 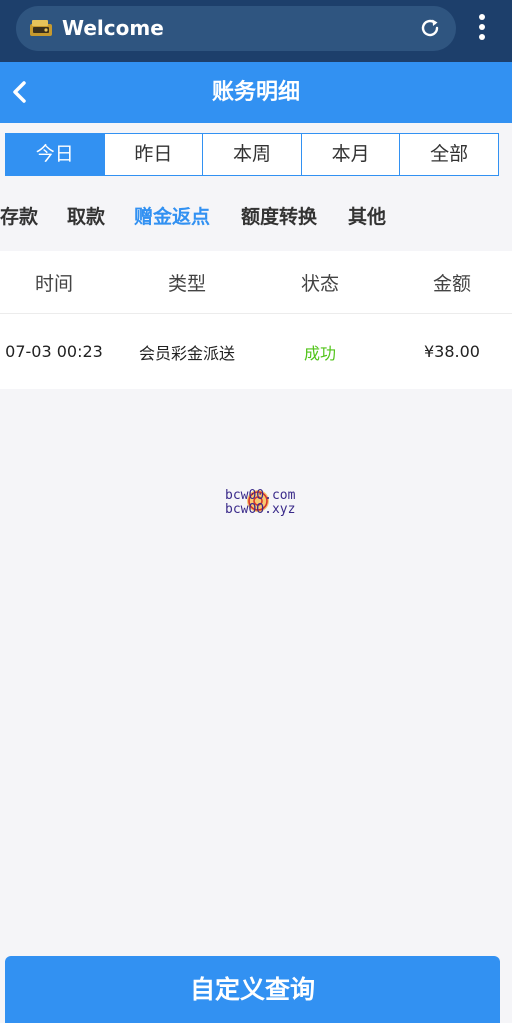 What do you see at coordinates (19, 217) in the screenshot?
I see `category-tab-deposit: 存款` at bounding box center [19, 217].